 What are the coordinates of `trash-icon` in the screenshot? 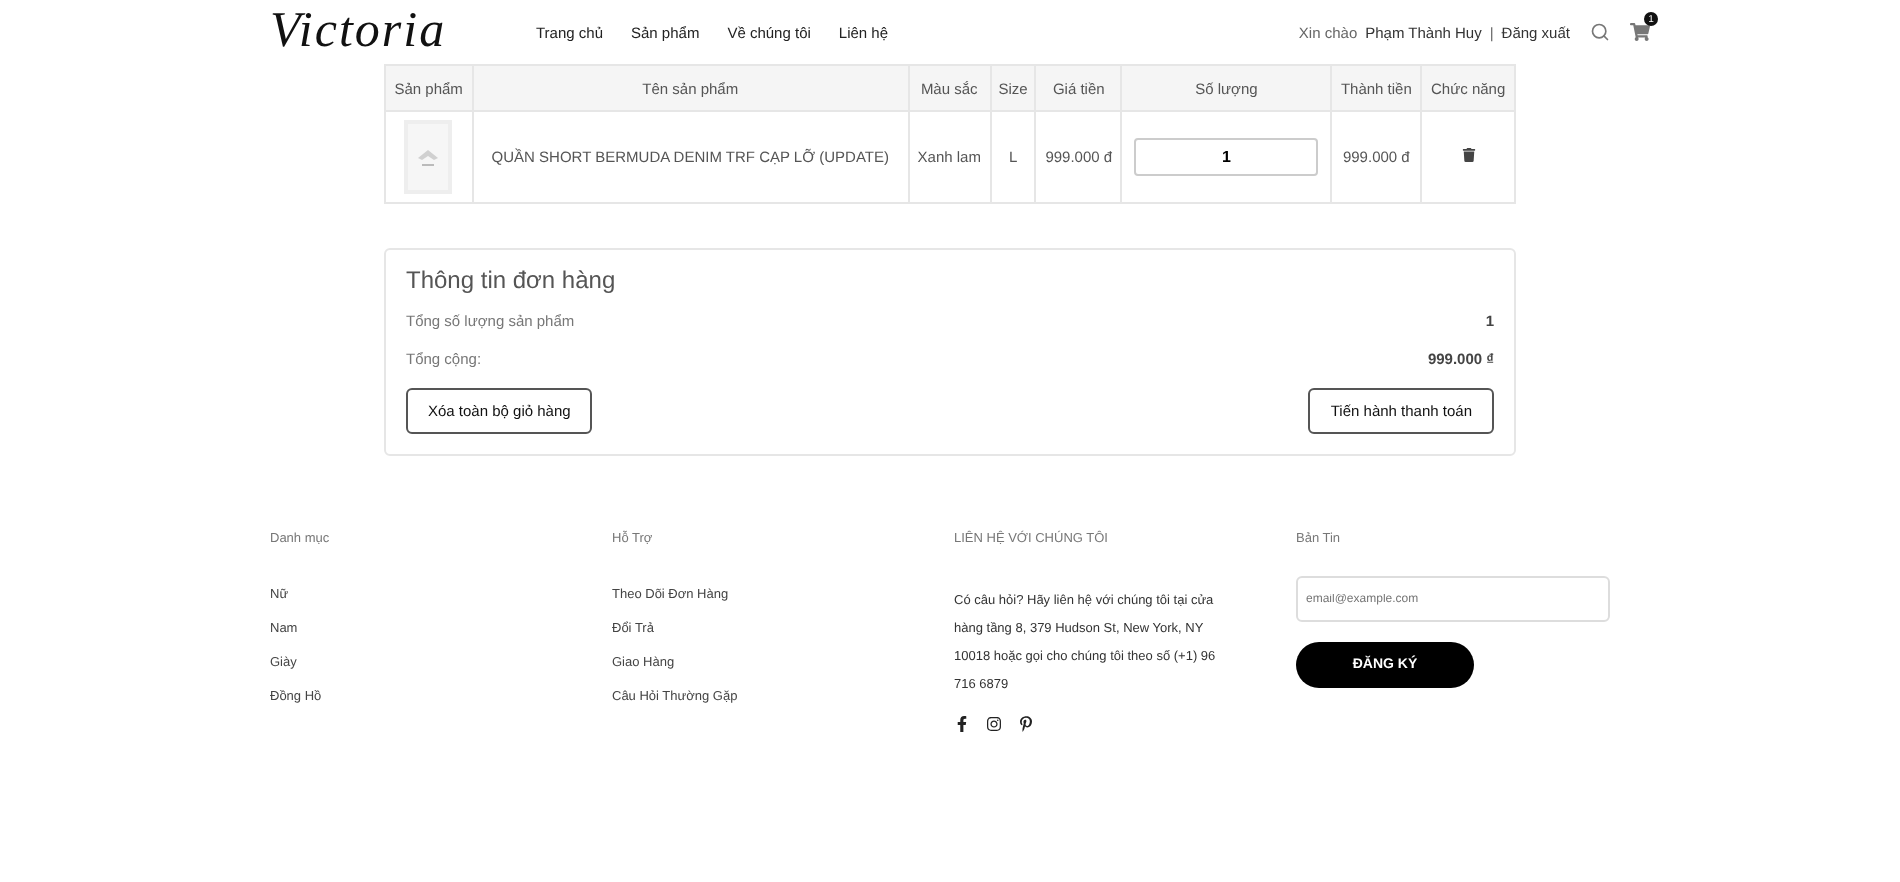 It's located at (1468, 155).